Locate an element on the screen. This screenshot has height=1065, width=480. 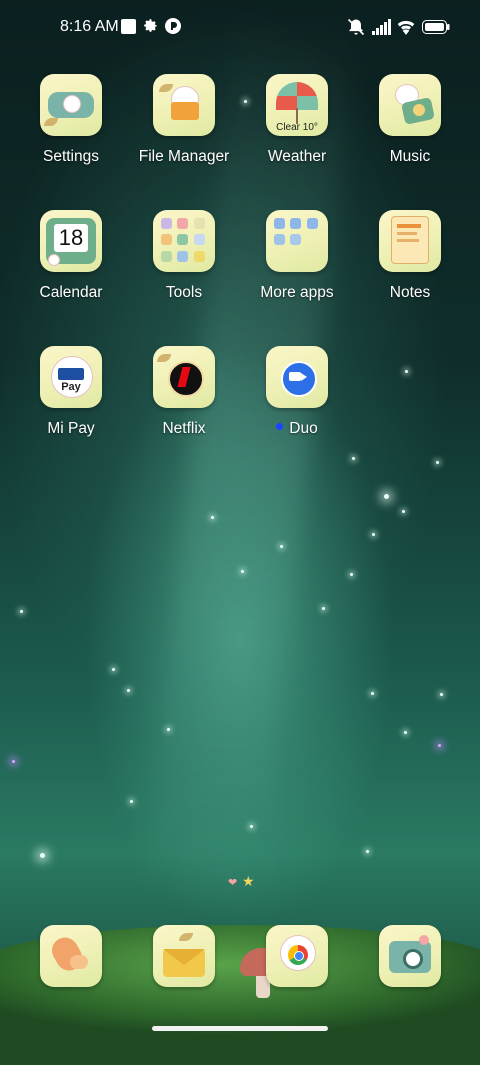
battery-icon is located at coordinates (436, 29).